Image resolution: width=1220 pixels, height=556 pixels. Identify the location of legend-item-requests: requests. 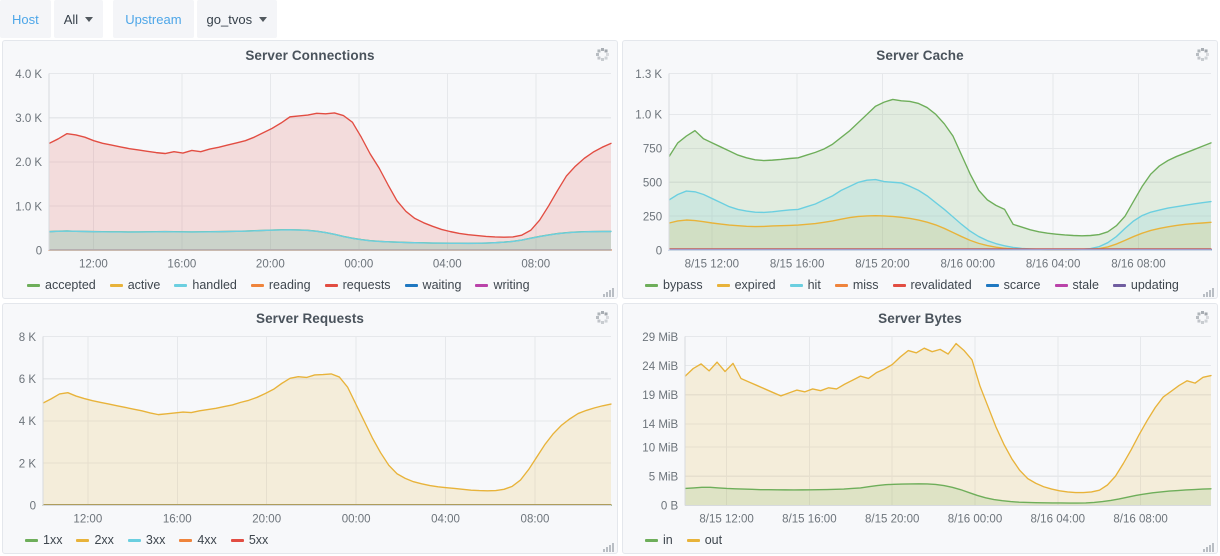
(357, 285).